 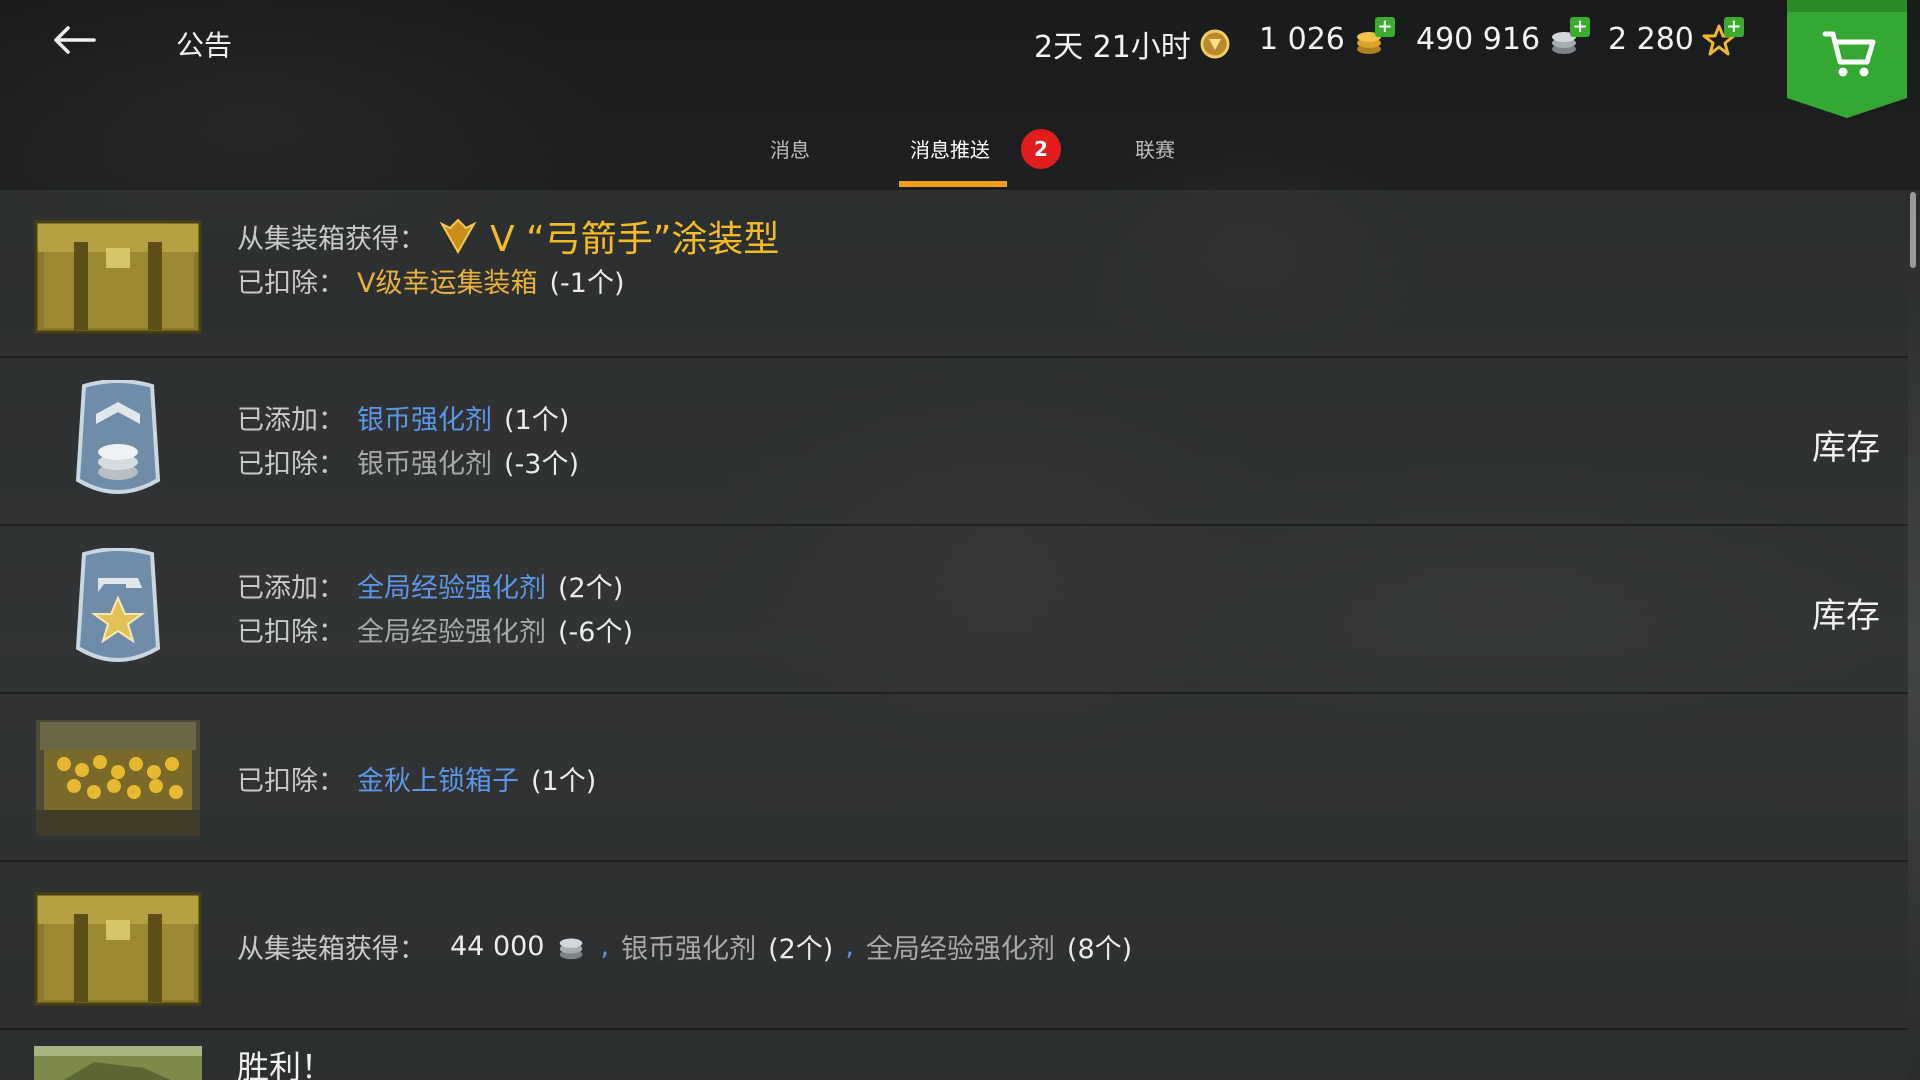 What do you see at coordinates (1112, 47) in the screenshot?
I see `premium-time-value: 2天 21小时` at bounding box center [1112, 47].